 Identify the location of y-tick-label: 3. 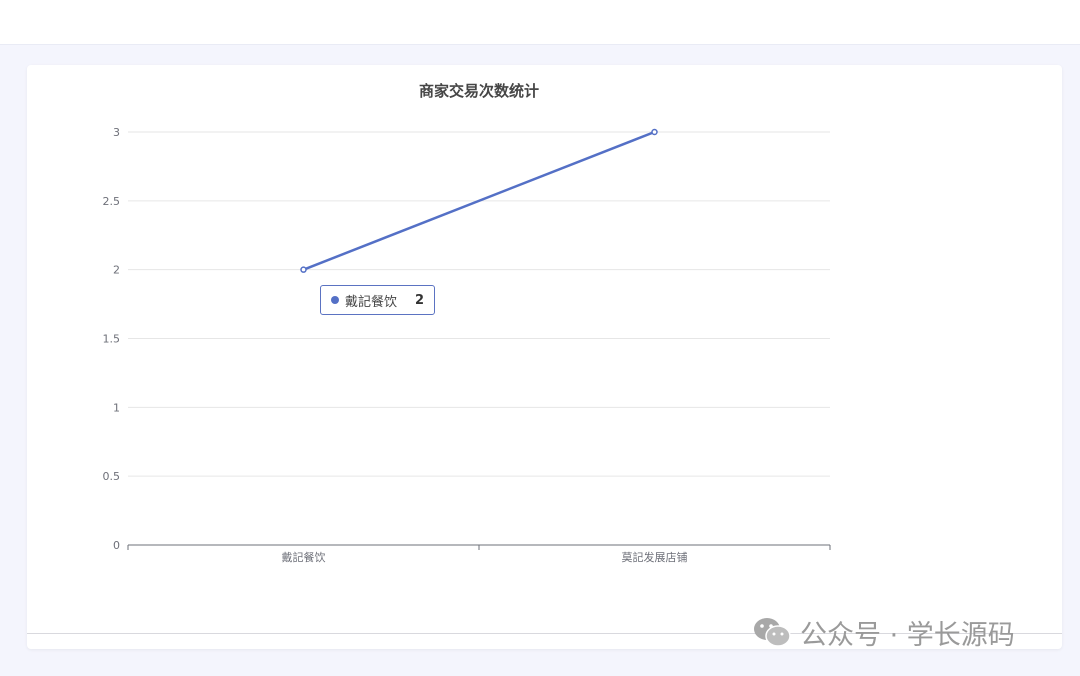
(116, 132).